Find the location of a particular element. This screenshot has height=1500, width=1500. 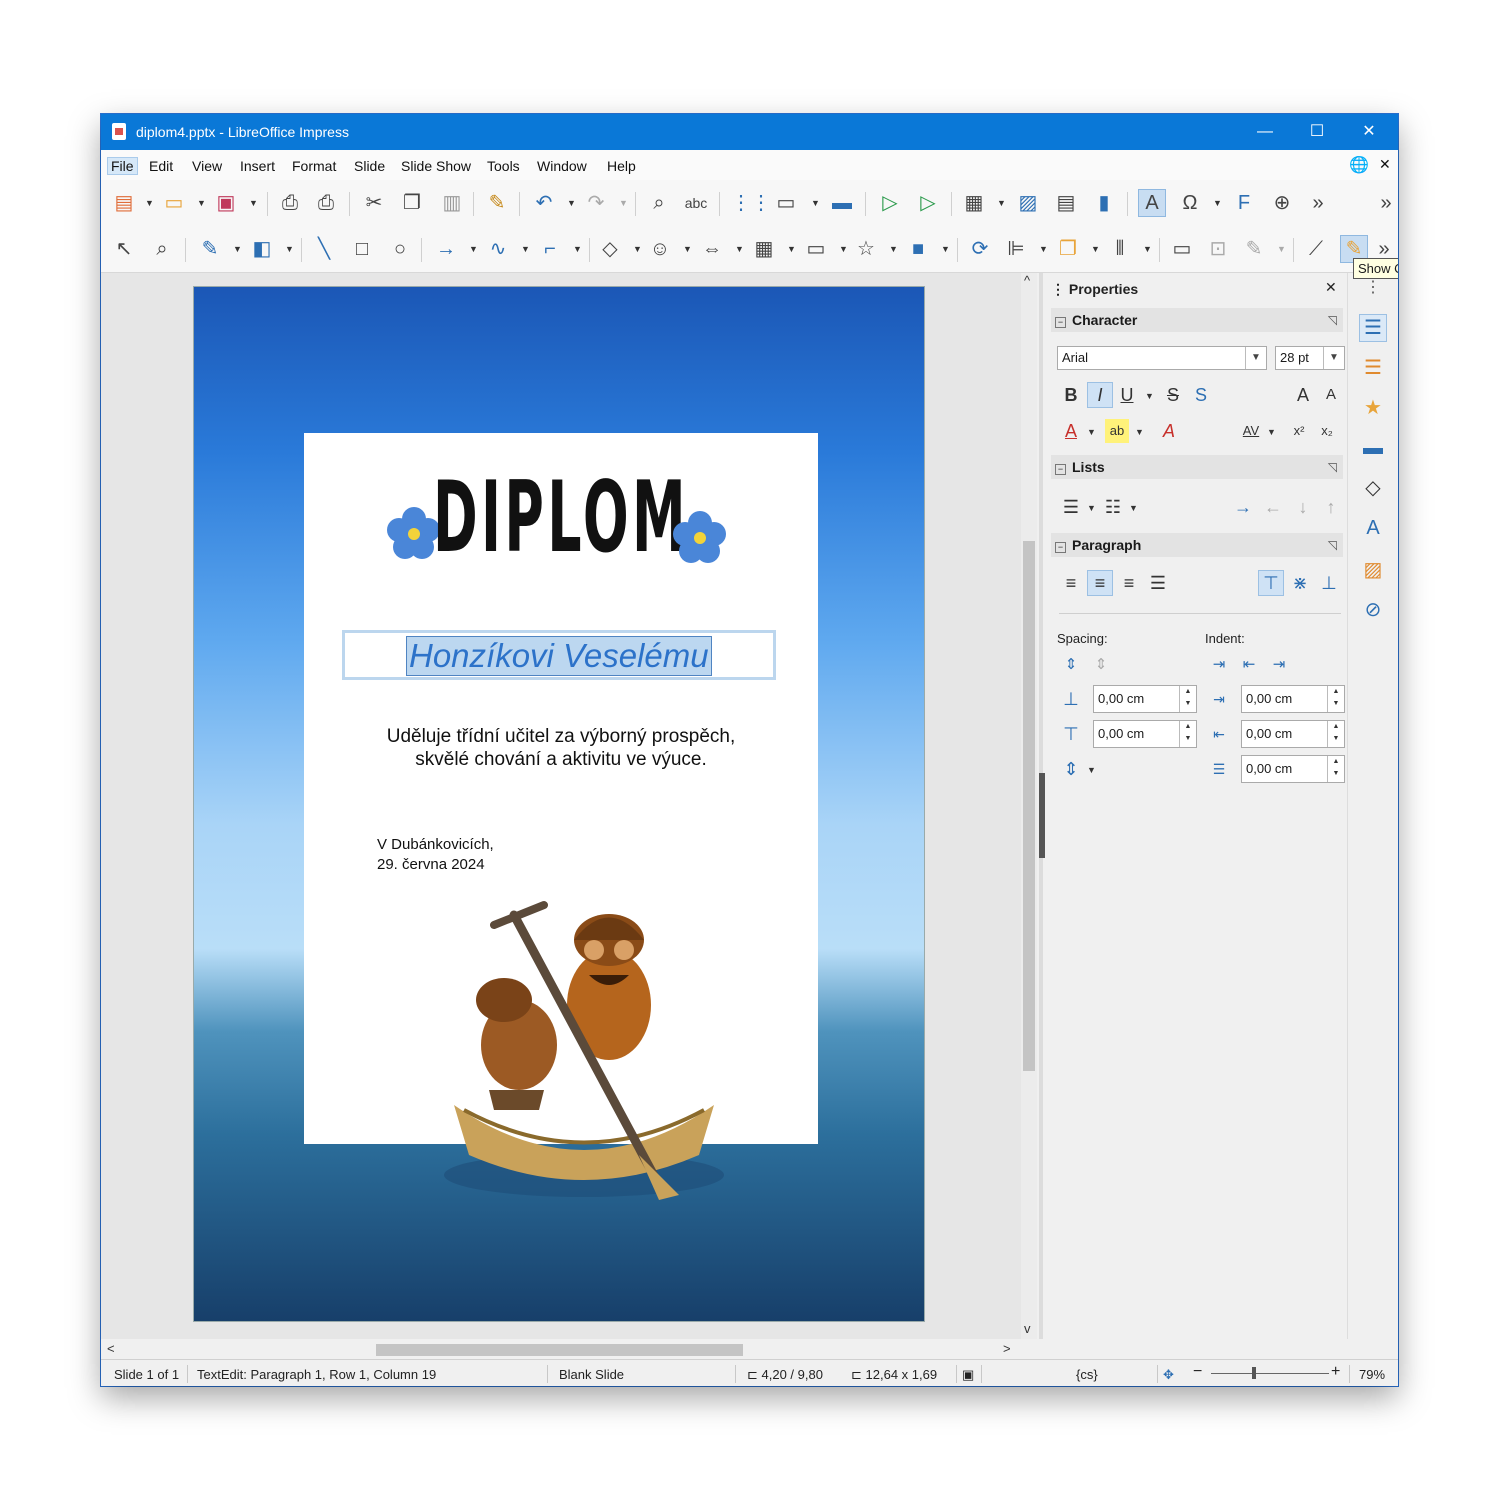

after-text-indent: 0,00 cm ▲ ▼ is located at coordinates (1293, 734).